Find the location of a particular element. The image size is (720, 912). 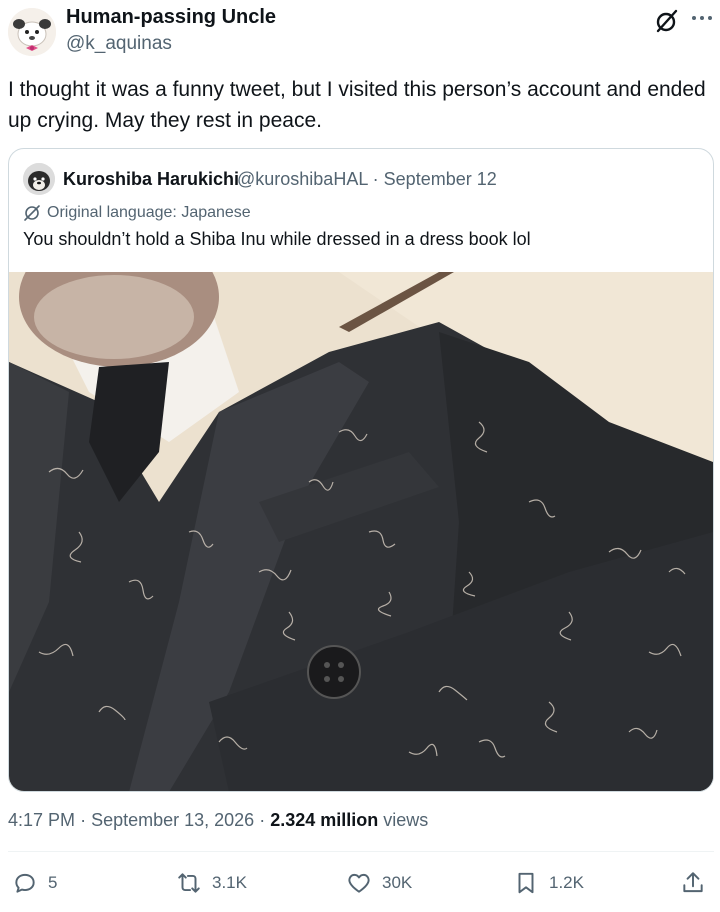

tweet-date: September 13, 2026 is located at coordinates (172, 820).